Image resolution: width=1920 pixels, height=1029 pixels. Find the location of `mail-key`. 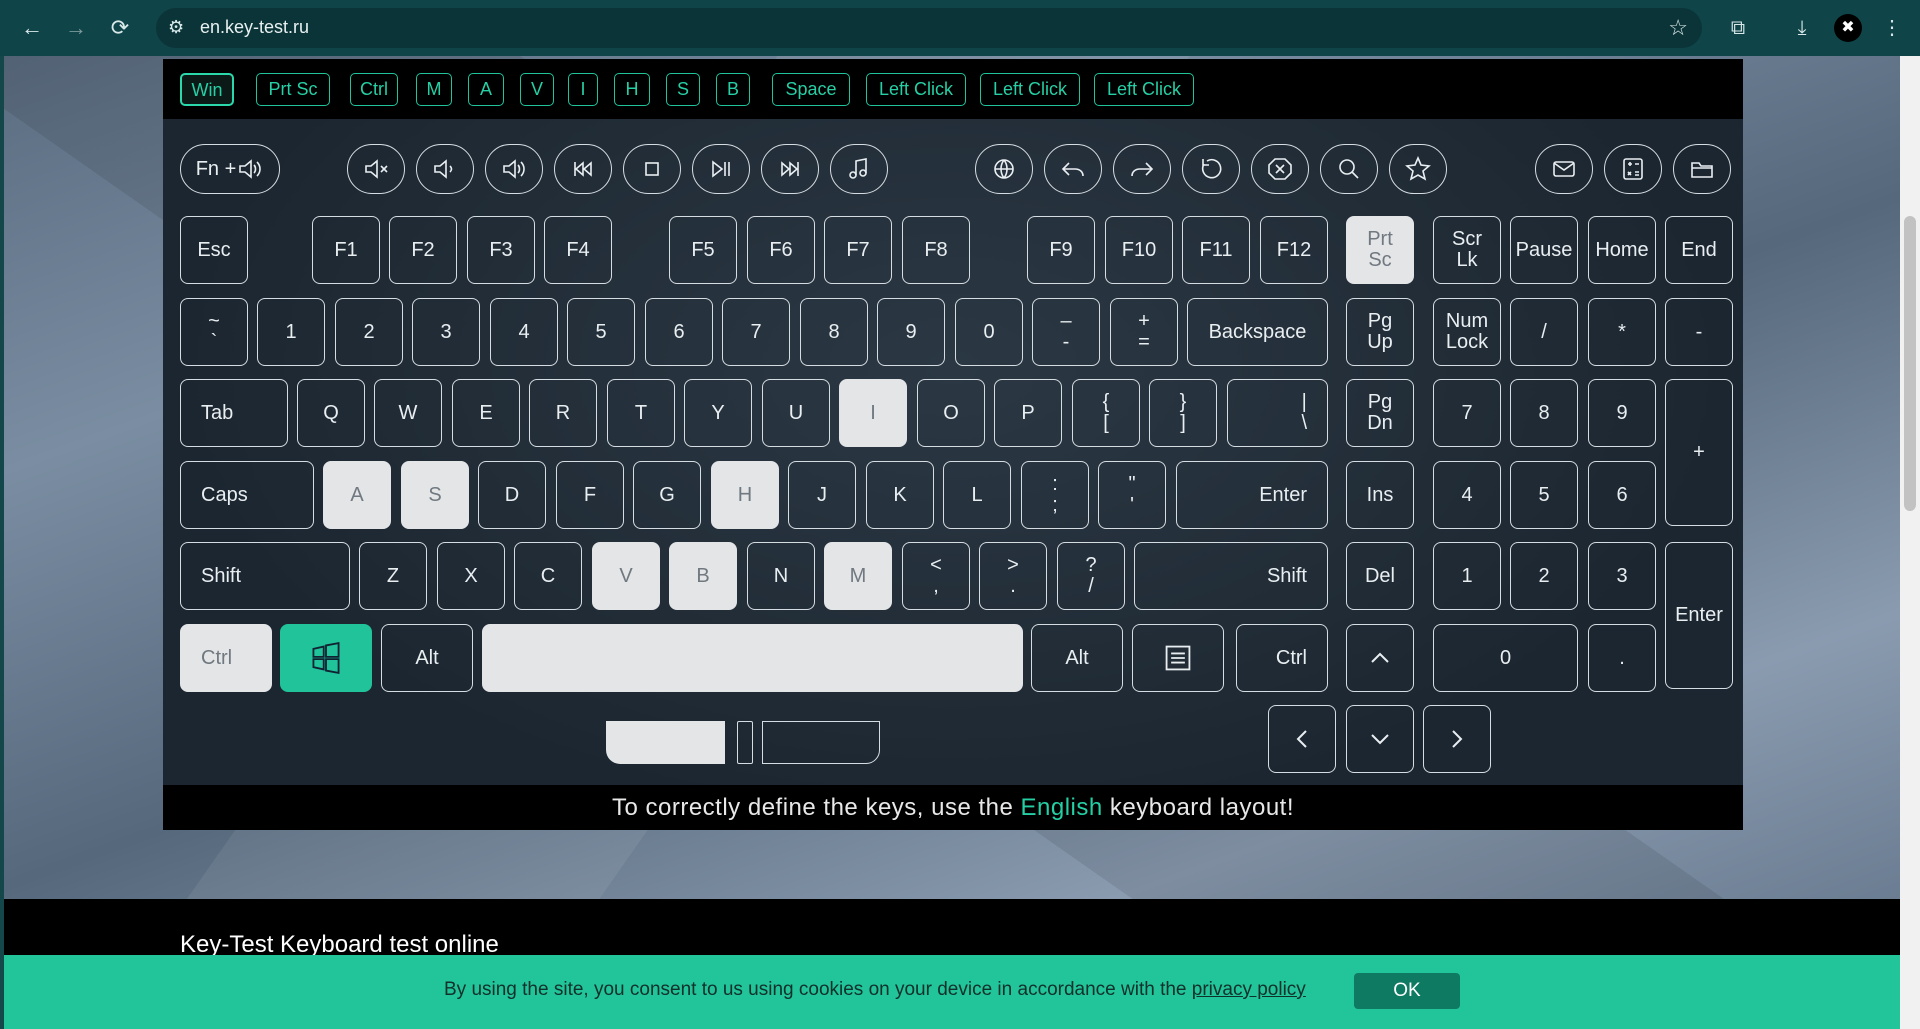

mail-key is located at coordinates (1564, 169).